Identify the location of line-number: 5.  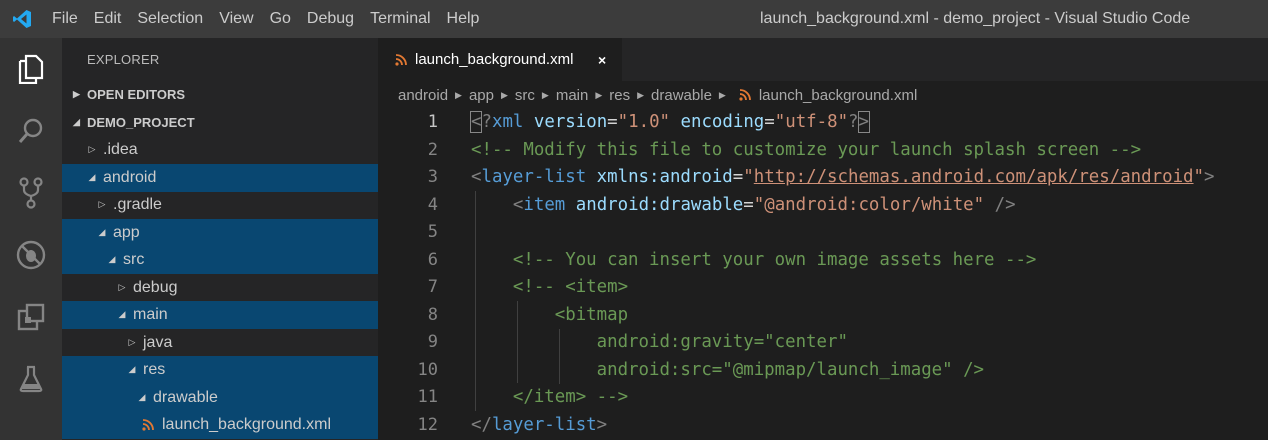
(432, 232).